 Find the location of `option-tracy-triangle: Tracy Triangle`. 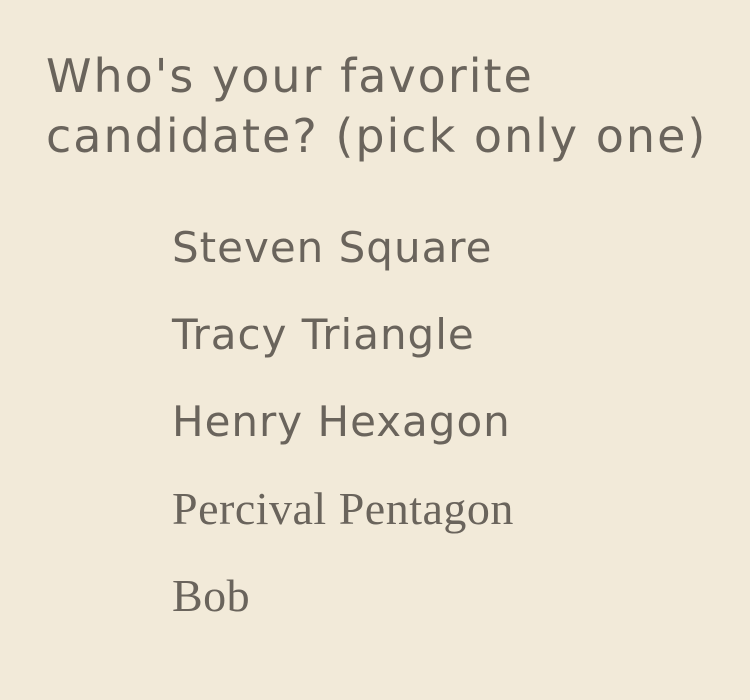

option-tracy-triangle: Tracy Triangle is located at coordinates (343, 346).